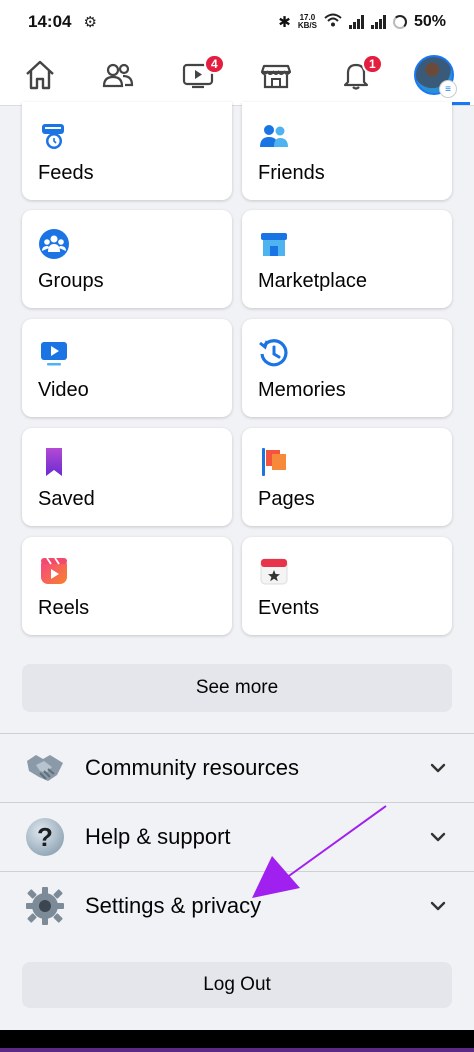 The width and height of the screenshot is (474, 1052). Describe the element at coordinates (237, 985) in the screenshot. I see `log-out-button: Log Out` at that location.